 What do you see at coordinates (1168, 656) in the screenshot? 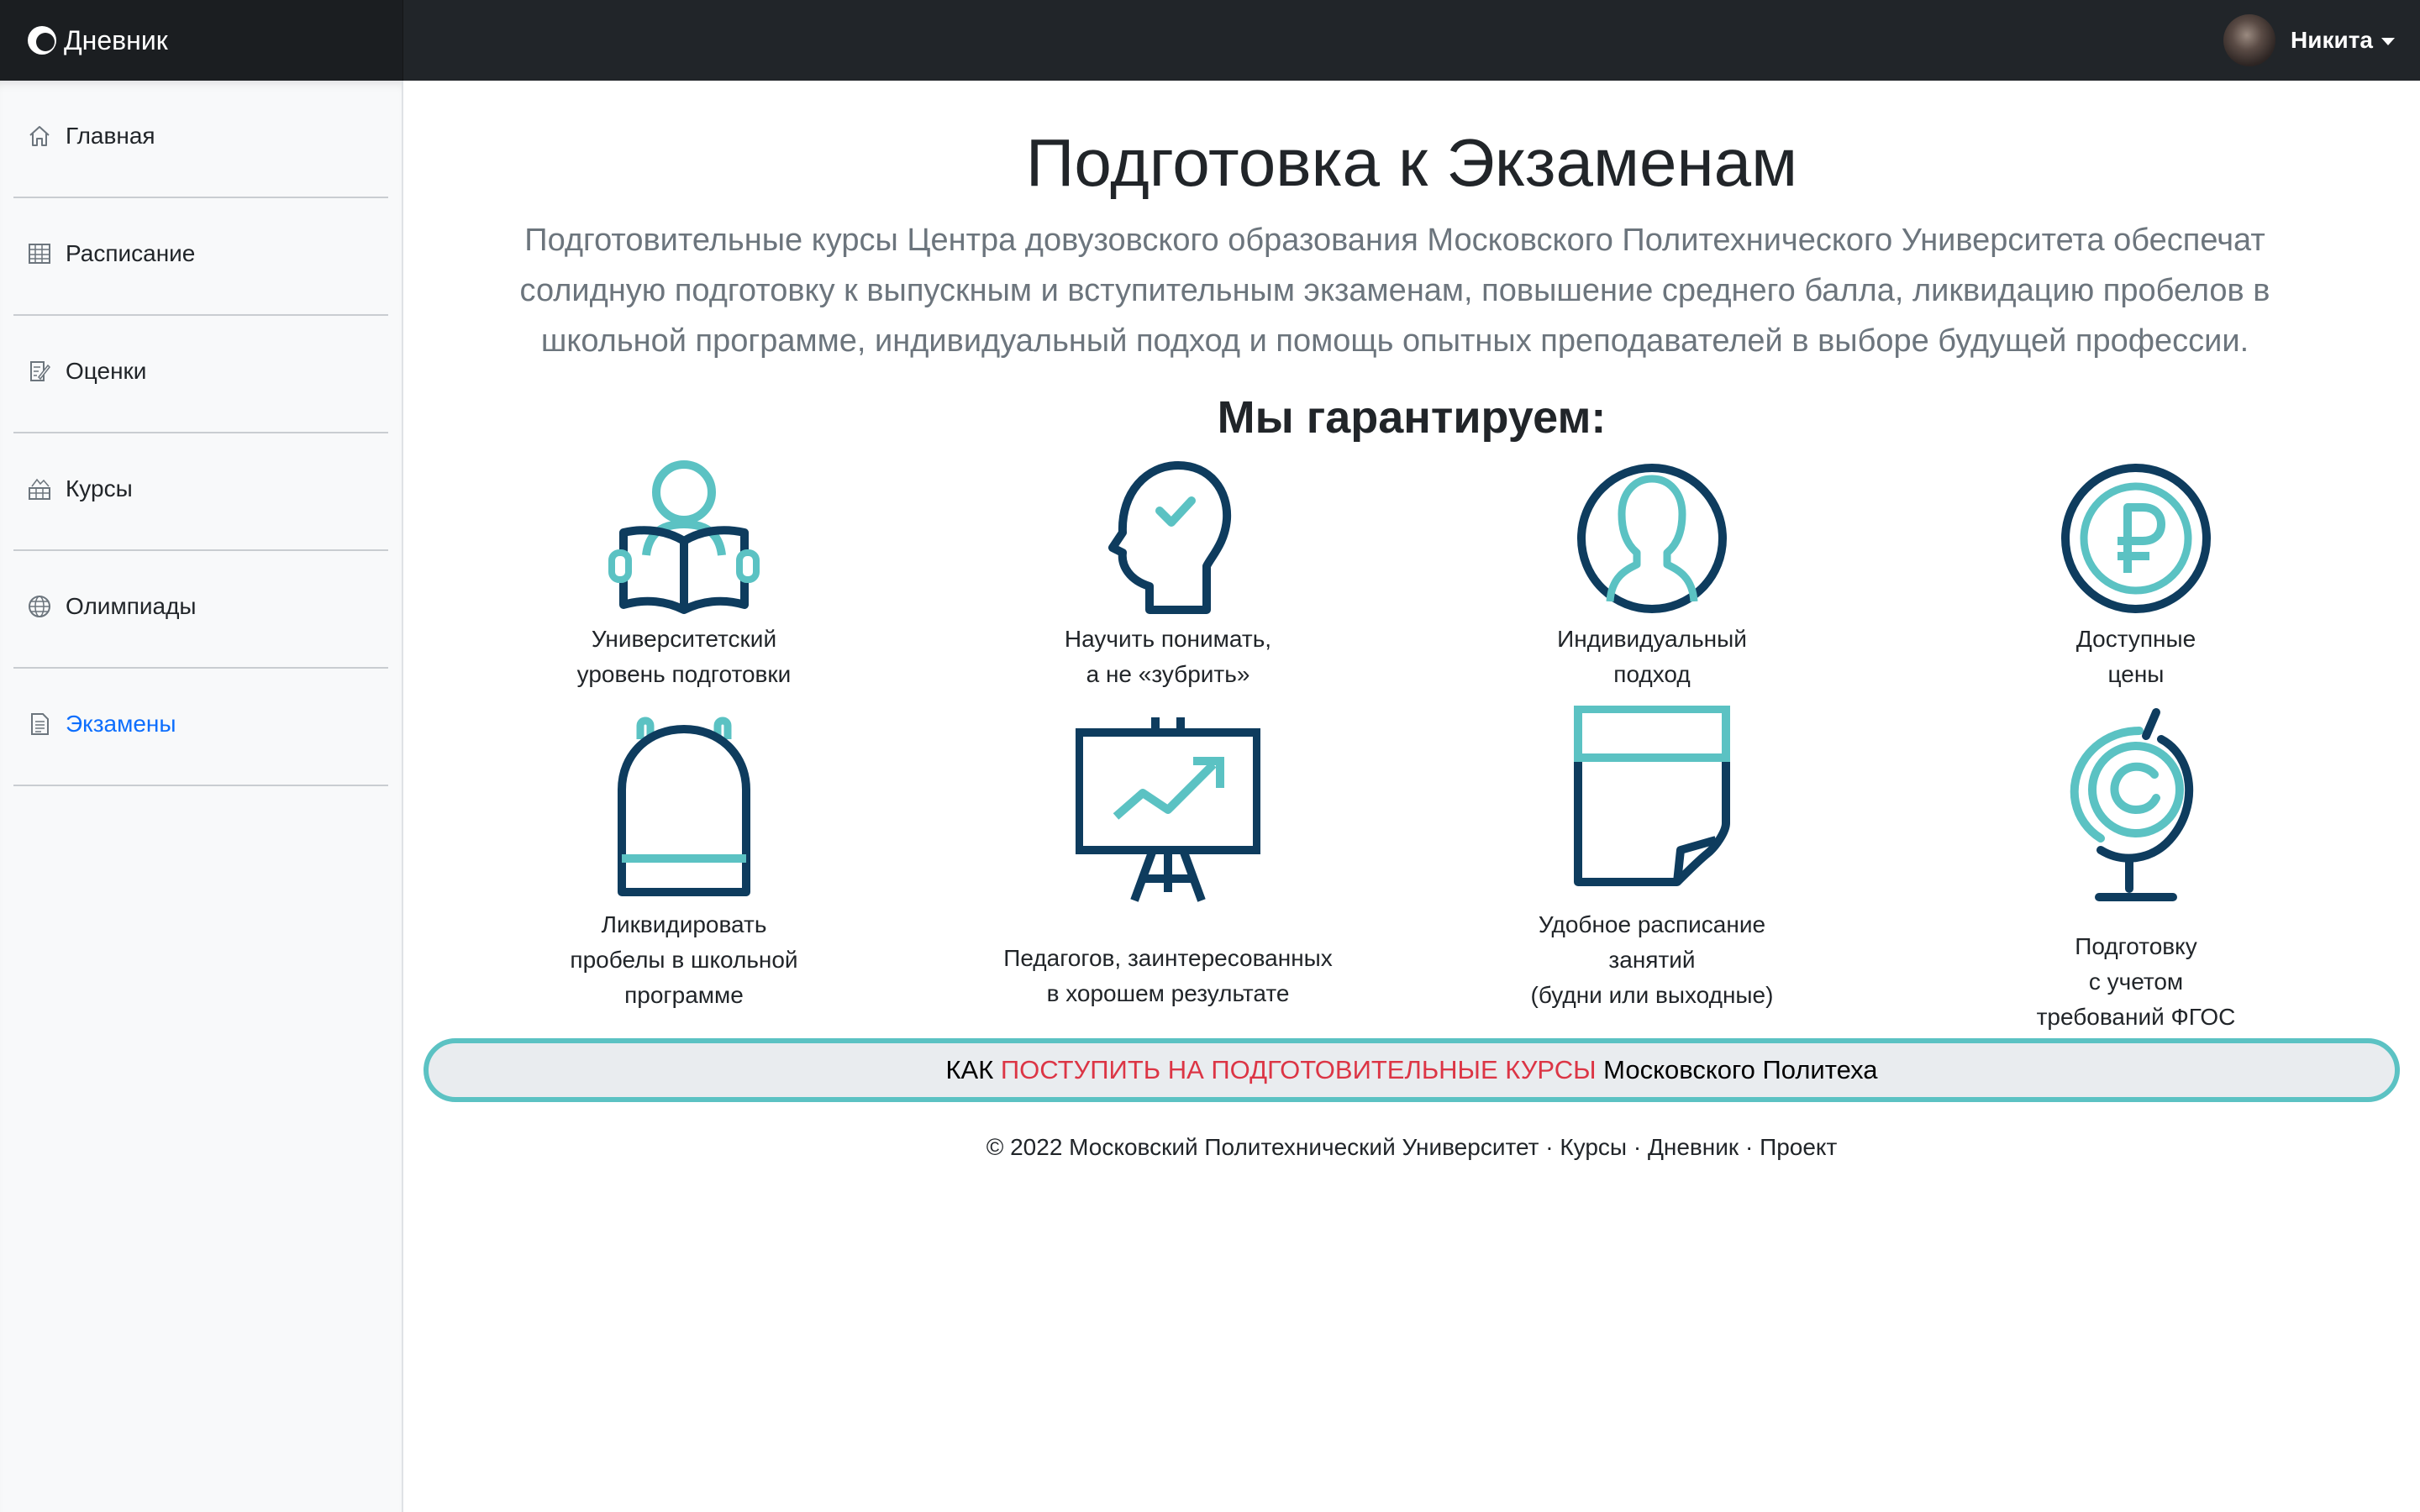
I see `feature-label: Научить понимать, а не «зубрить»` at bounding box center [1168, 656].